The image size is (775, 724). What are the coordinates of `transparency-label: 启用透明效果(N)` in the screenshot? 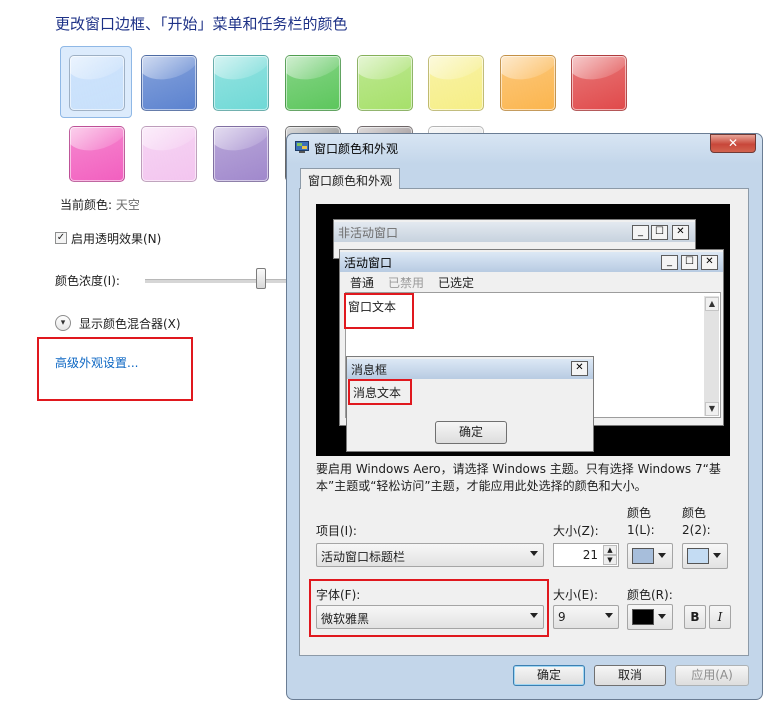 It's located at (116, 238).